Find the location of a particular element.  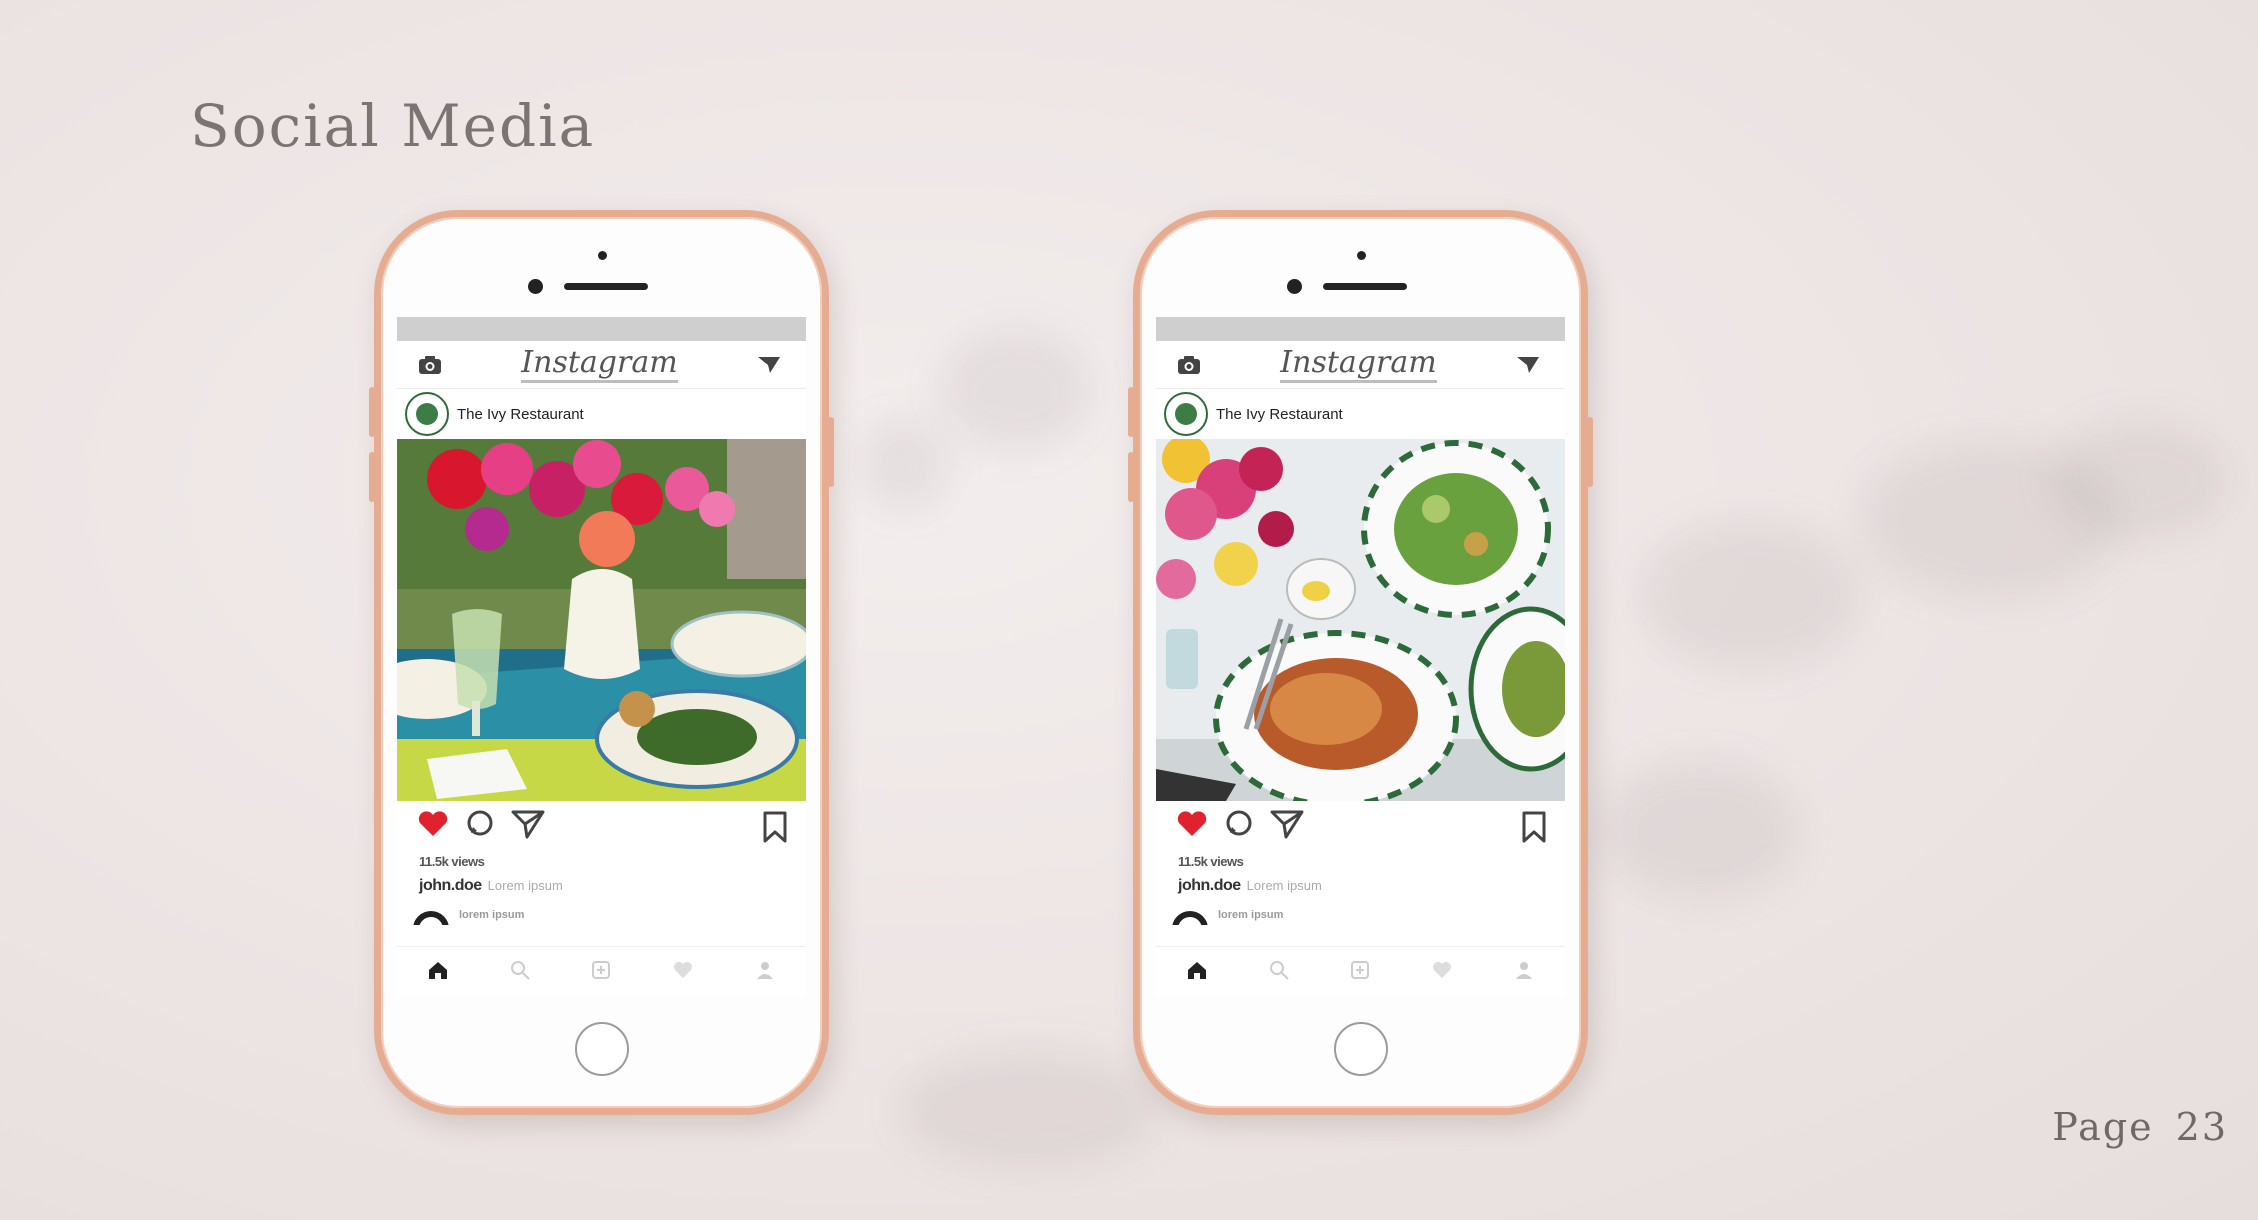

pasta-table-photo is located at coordinates (1360, 620).